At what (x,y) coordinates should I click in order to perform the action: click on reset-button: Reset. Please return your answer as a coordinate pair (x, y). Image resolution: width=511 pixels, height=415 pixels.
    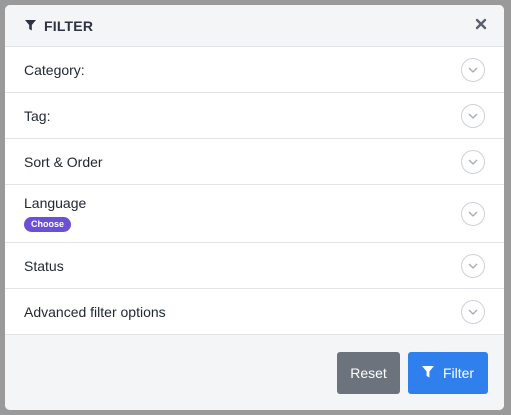
    Looking at the image, I should click on (368, 372).